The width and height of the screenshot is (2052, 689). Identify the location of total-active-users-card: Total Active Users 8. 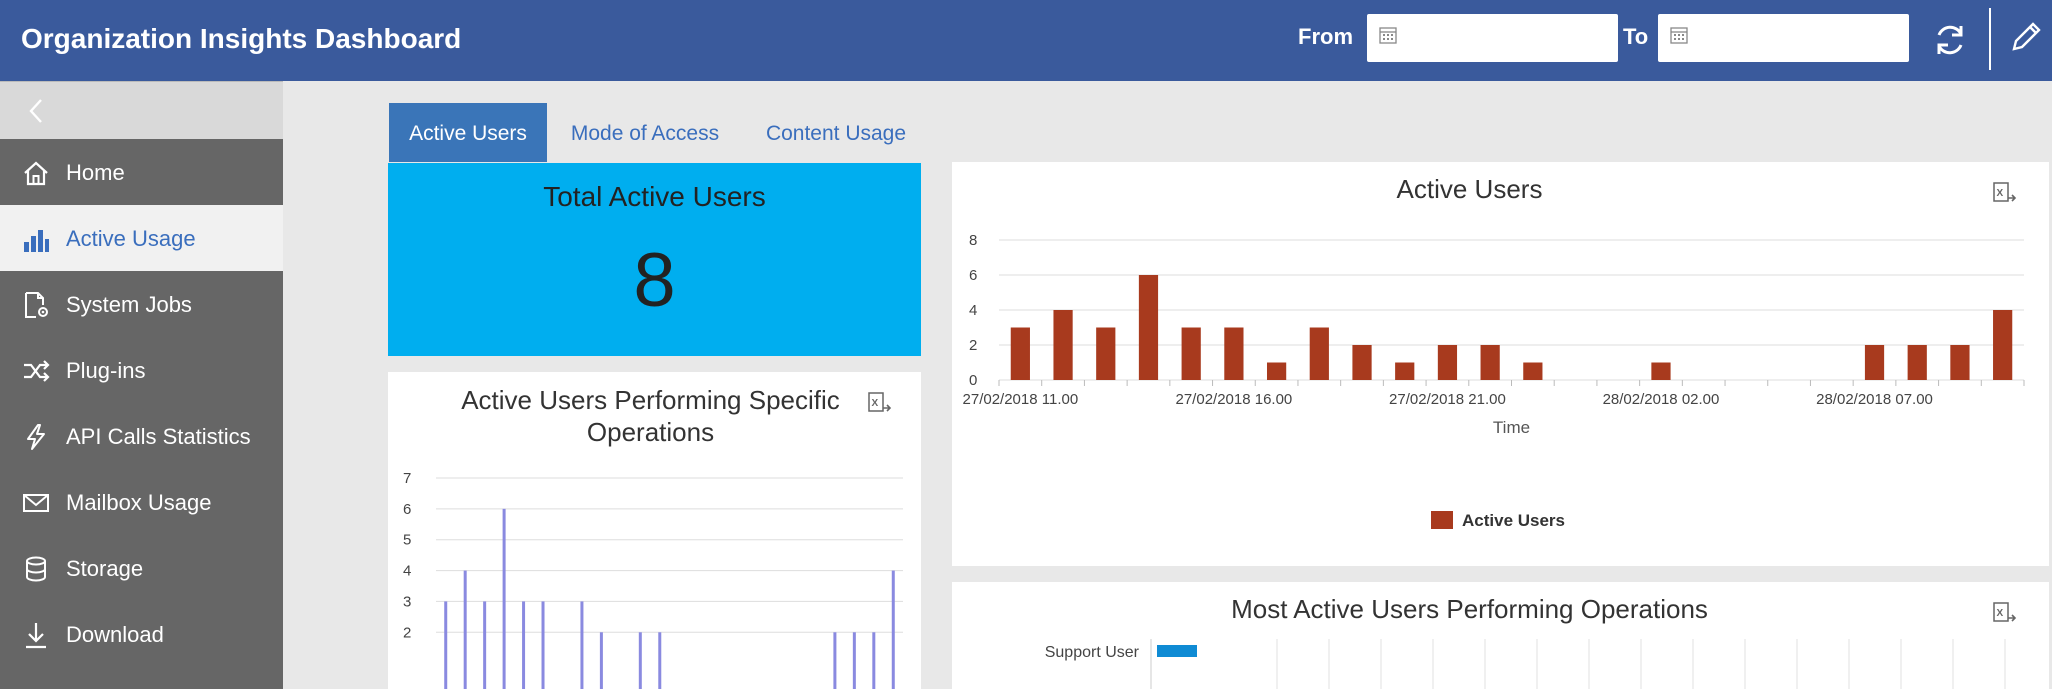
(654, 259).